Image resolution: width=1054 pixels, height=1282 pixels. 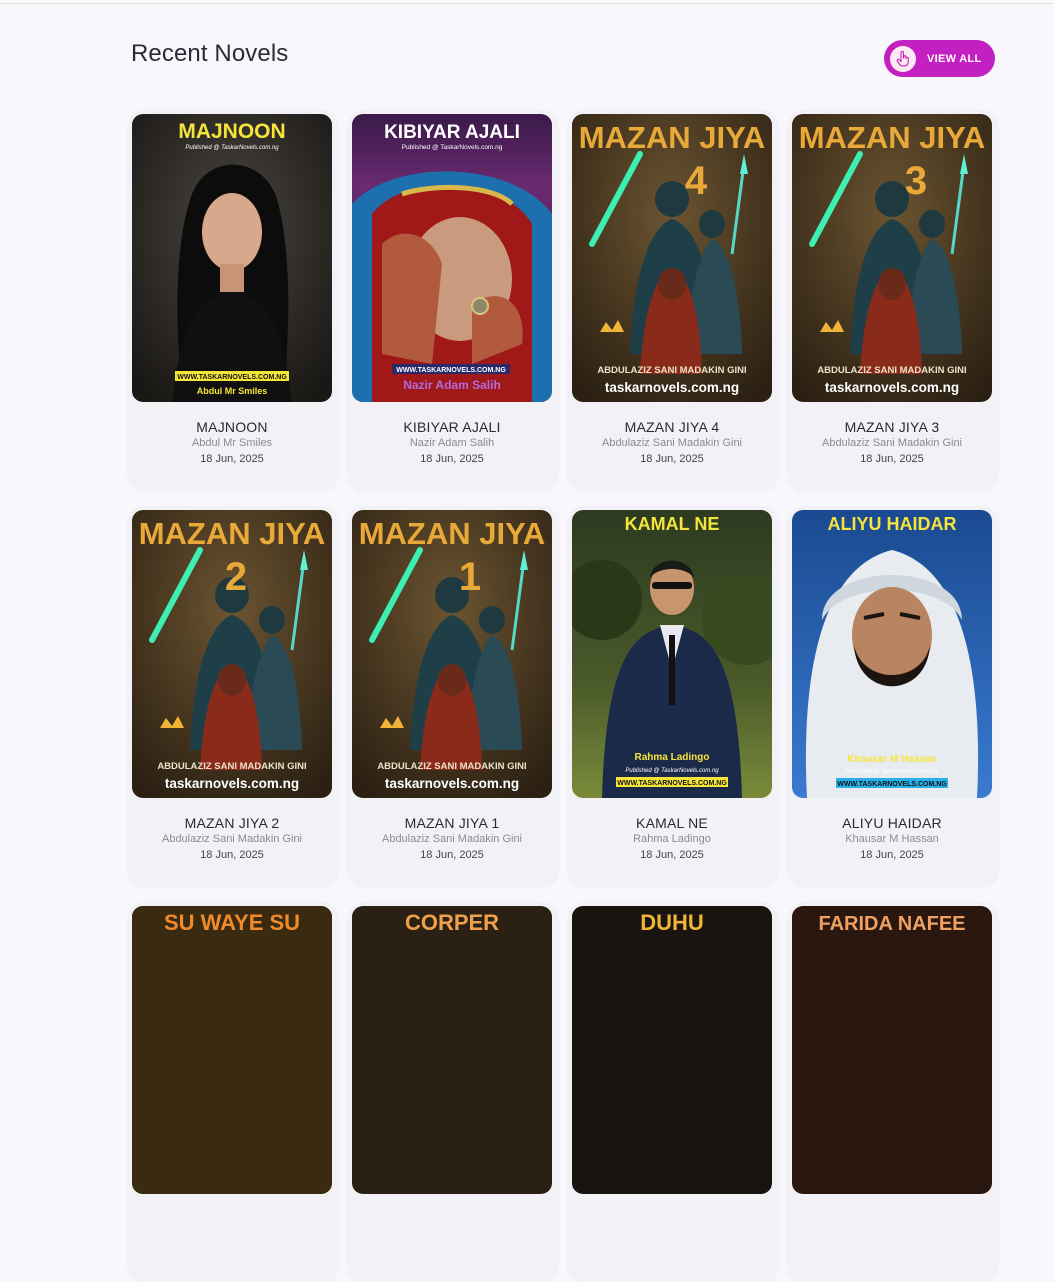 I want to click on cover-number: 1, so click(x=470, y=577).